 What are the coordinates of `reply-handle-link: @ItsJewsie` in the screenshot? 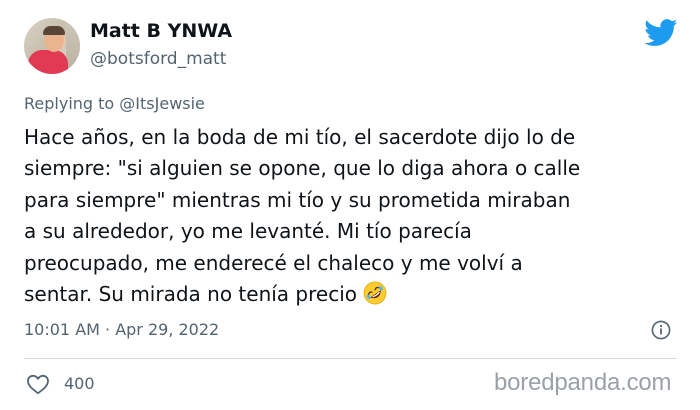 It's located at (162, 103).